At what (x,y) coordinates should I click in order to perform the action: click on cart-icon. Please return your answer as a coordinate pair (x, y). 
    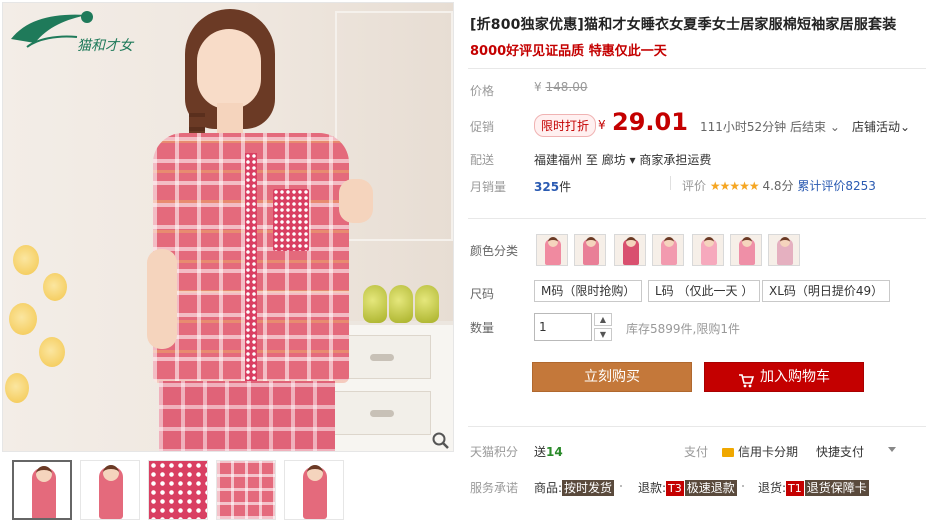
    Looking at the image, I should click on (746, 379).